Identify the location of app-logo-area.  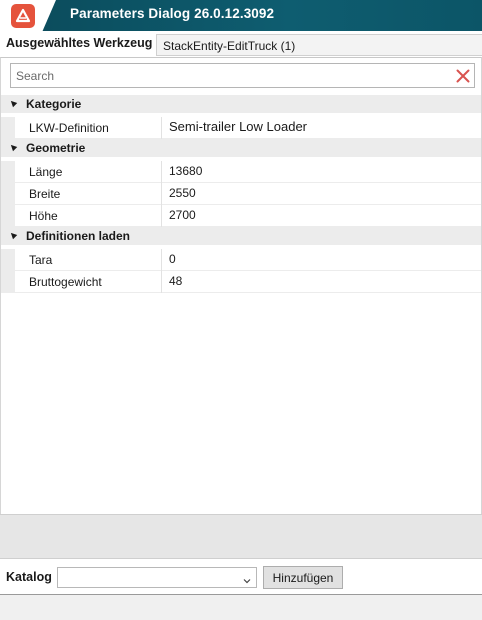
(28, 15).